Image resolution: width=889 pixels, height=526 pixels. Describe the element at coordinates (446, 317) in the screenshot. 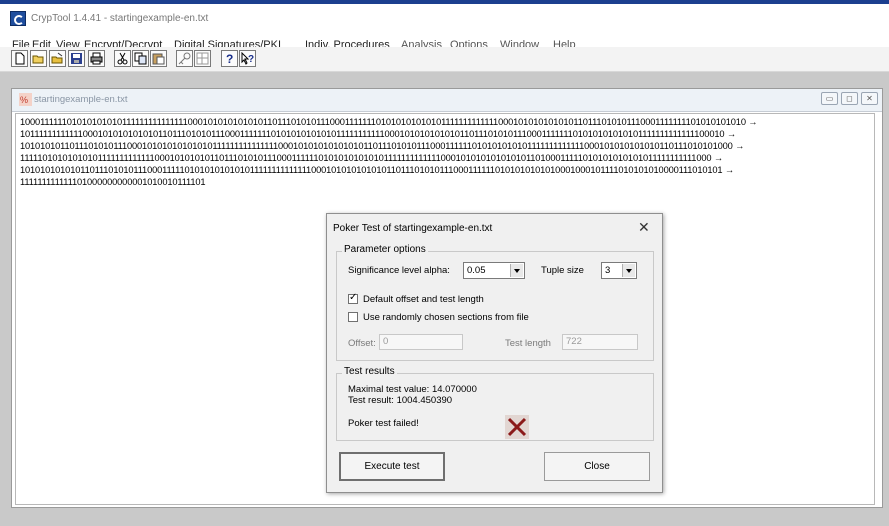

I see `random-sections-label: Use randomly chosen sections from file` at that location.